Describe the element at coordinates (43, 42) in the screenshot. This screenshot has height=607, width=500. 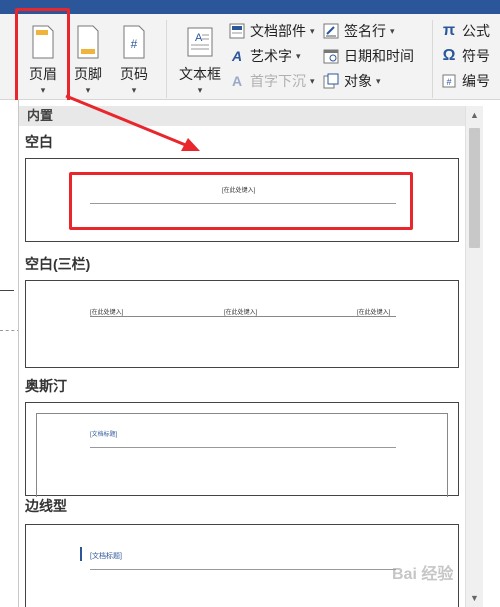
I see `header-icon` at that location.